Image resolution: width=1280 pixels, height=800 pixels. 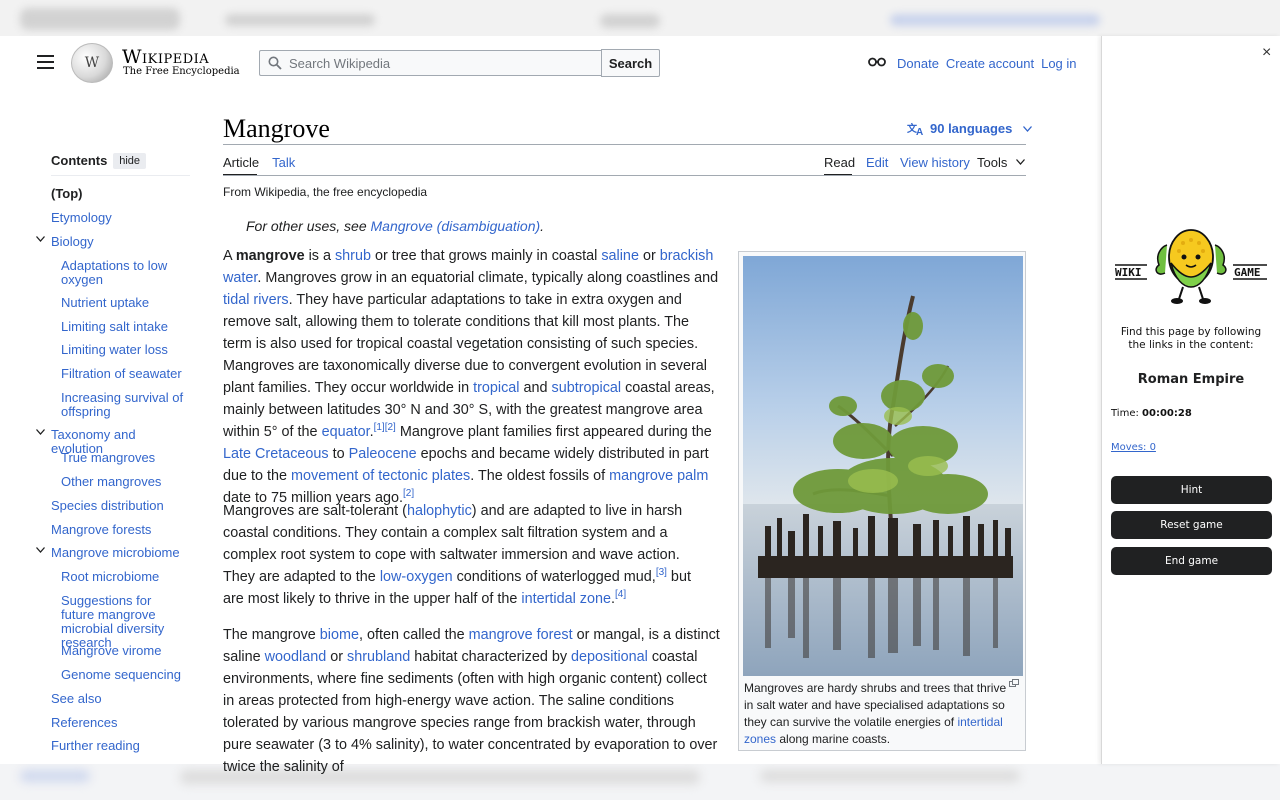 I want to click on reading-glasses-icon, so click(x=877, y=62).